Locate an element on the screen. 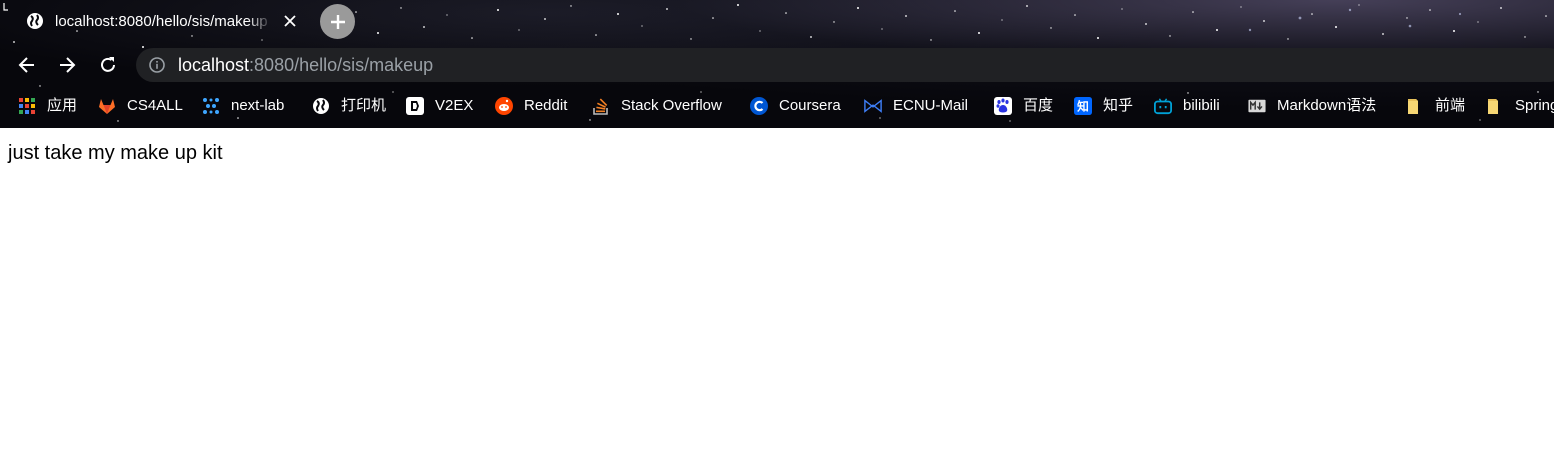 The width and height of the screenshot is (1554, 470). bookmark-label: 知乎 is located at coordinates (1118, 105).